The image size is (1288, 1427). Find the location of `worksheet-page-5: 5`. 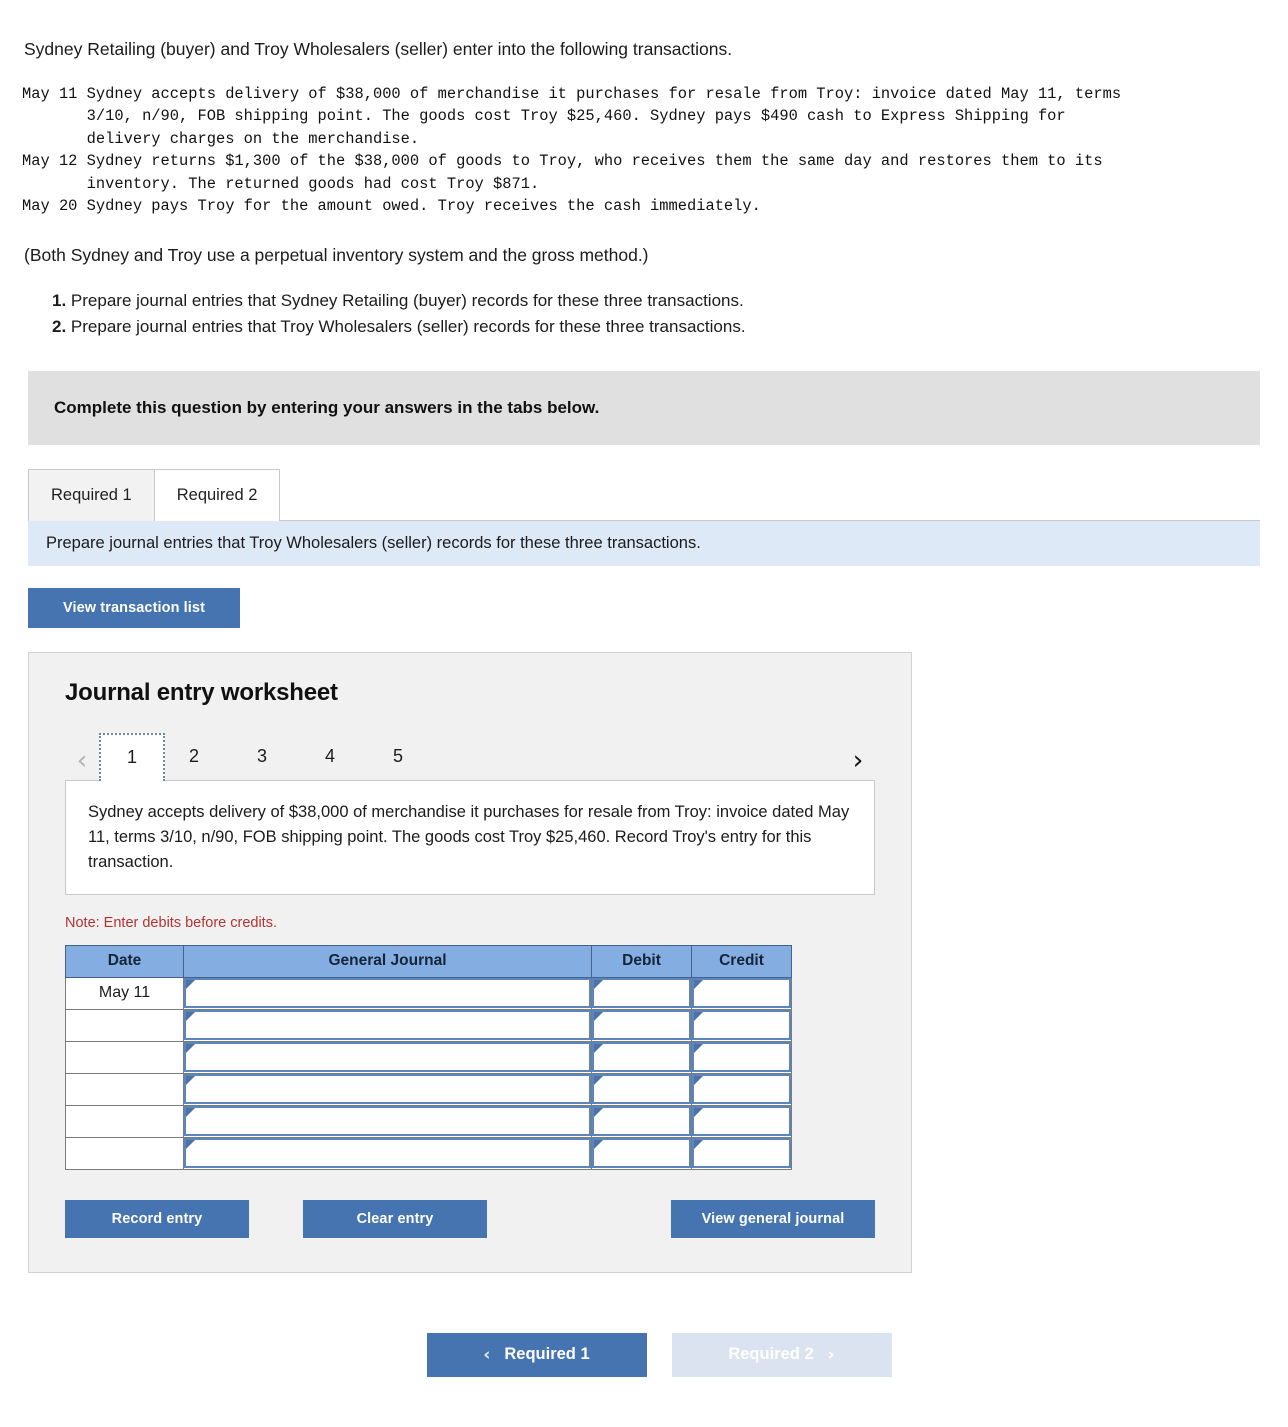

worksheet-page-5: 5 is located at coordinates (398, 757).